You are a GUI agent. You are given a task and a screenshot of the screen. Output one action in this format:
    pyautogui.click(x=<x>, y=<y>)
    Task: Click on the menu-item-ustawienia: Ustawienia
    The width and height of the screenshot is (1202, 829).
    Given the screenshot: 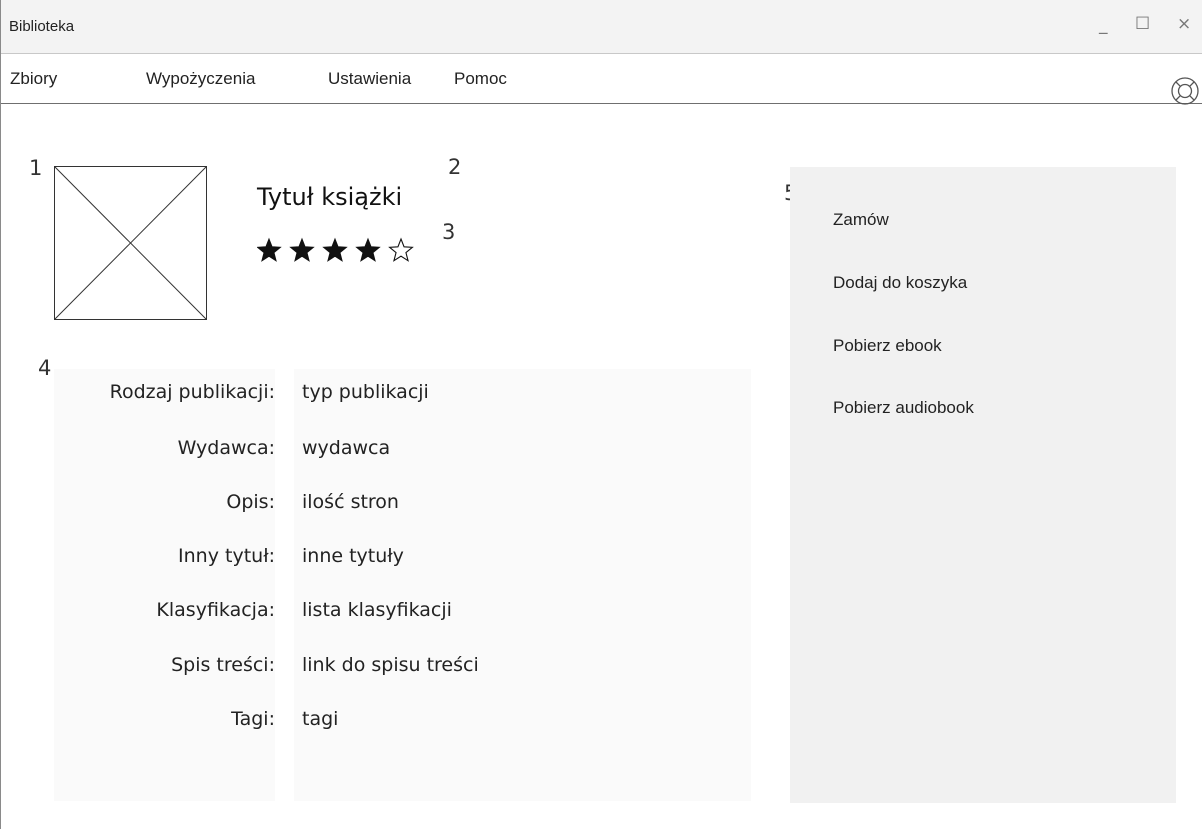 What is the action you would take?
    pyautogui.click(x=369, y=79)
    